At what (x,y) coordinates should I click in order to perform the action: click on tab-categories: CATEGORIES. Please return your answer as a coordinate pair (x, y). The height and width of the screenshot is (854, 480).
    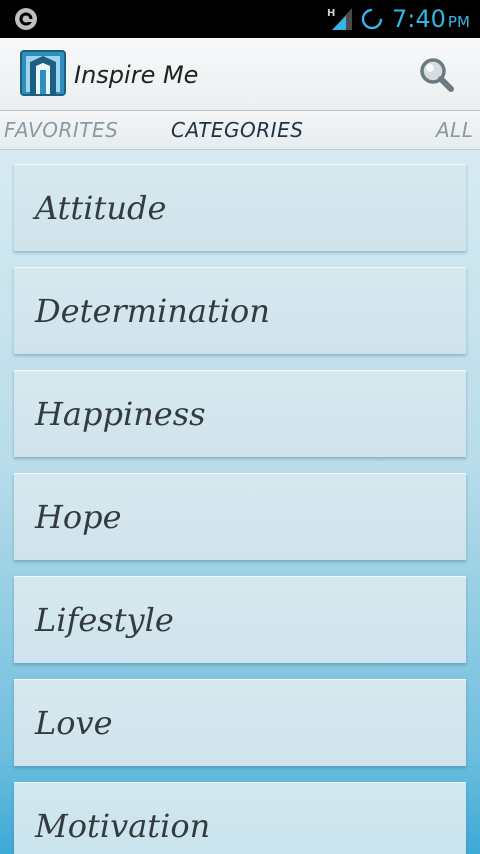
    Looking at the image, I should click on (237, 130).